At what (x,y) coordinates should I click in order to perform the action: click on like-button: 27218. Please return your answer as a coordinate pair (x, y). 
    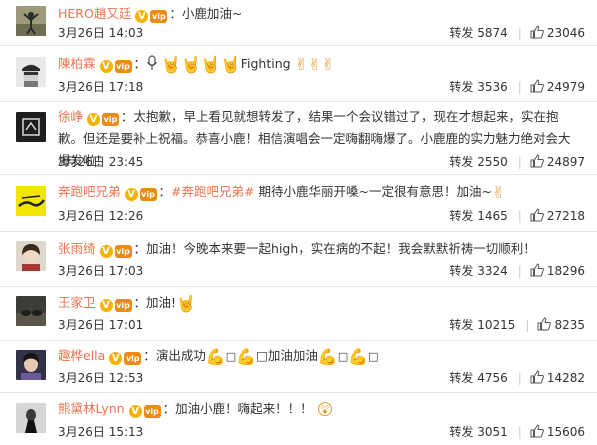
    Looking at the image, I should click on (557, 215).